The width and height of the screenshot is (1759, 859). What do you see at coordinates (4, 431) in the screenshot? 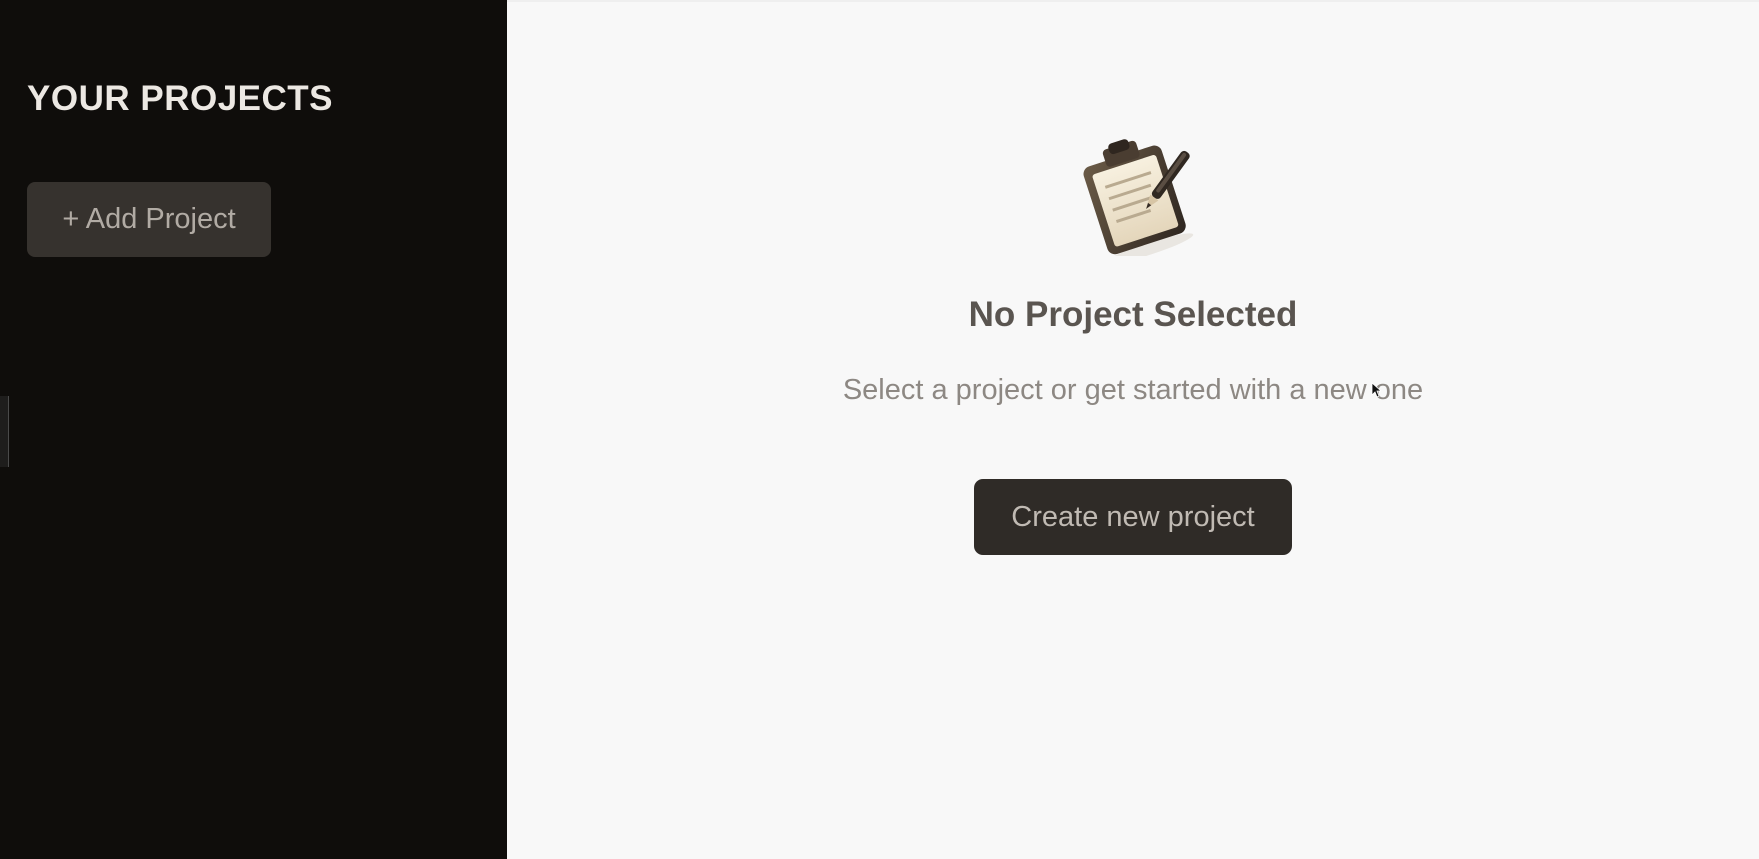
I see `sidebar-edge-handle` at bounding box center [4, 431].